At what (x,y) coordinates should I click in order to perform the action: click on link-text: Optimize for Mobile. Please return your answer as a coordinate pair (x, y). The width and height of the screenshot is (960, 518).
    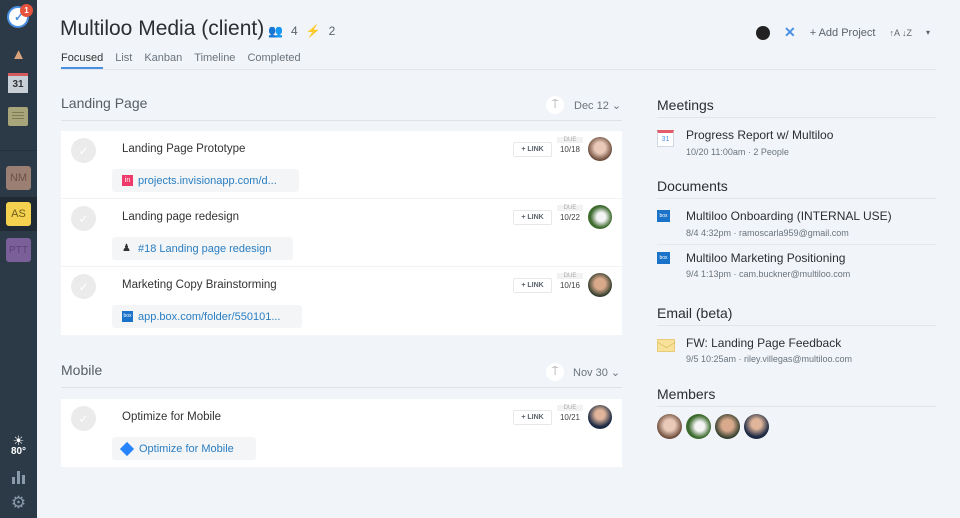
    Looking at the image, I should click on (186, 448).